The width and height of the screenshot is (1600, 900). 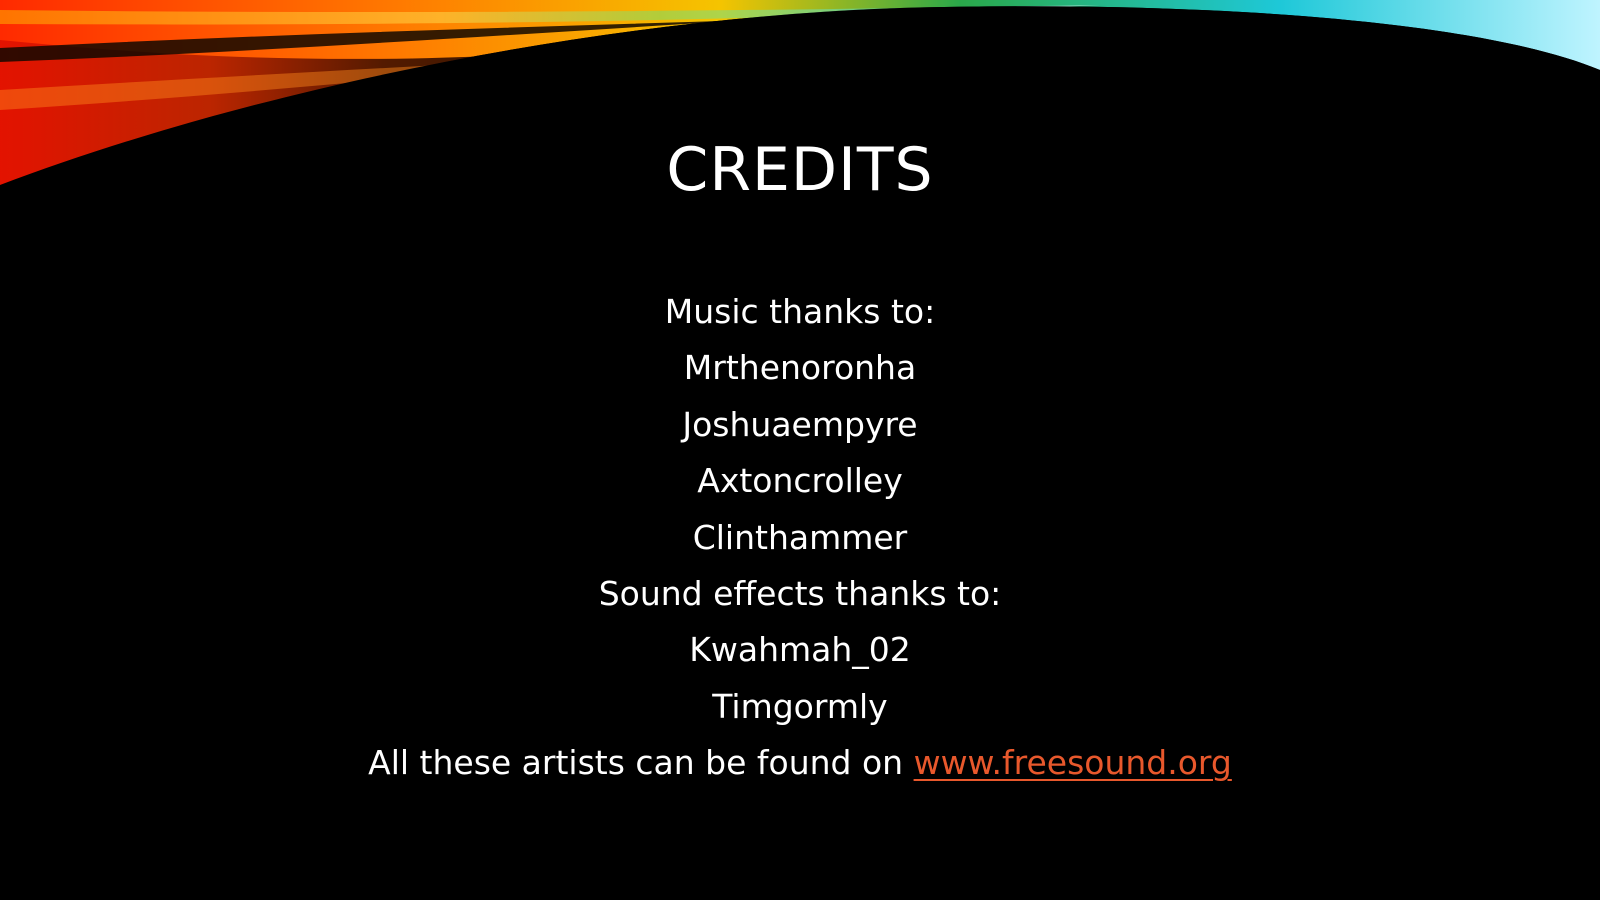 What do you see at coordinates (800, 424) in the screenshot?
I see `credit-item: Joshuaempyre` at bounding box center [800, 424].